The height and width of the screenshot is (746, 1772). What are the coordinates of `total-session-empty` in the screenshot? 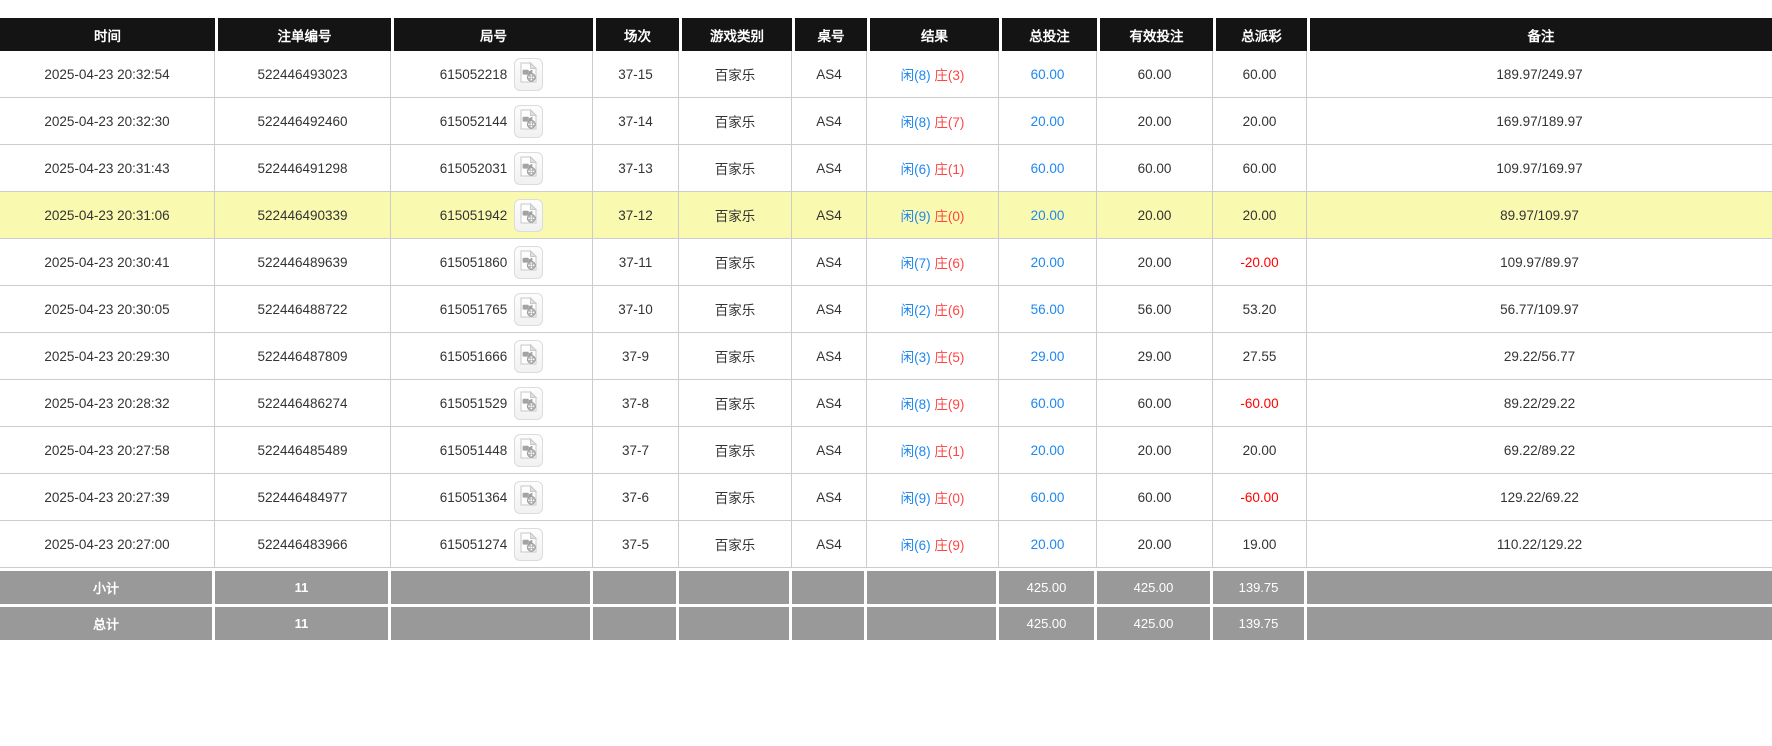 It's located at (636, 622).